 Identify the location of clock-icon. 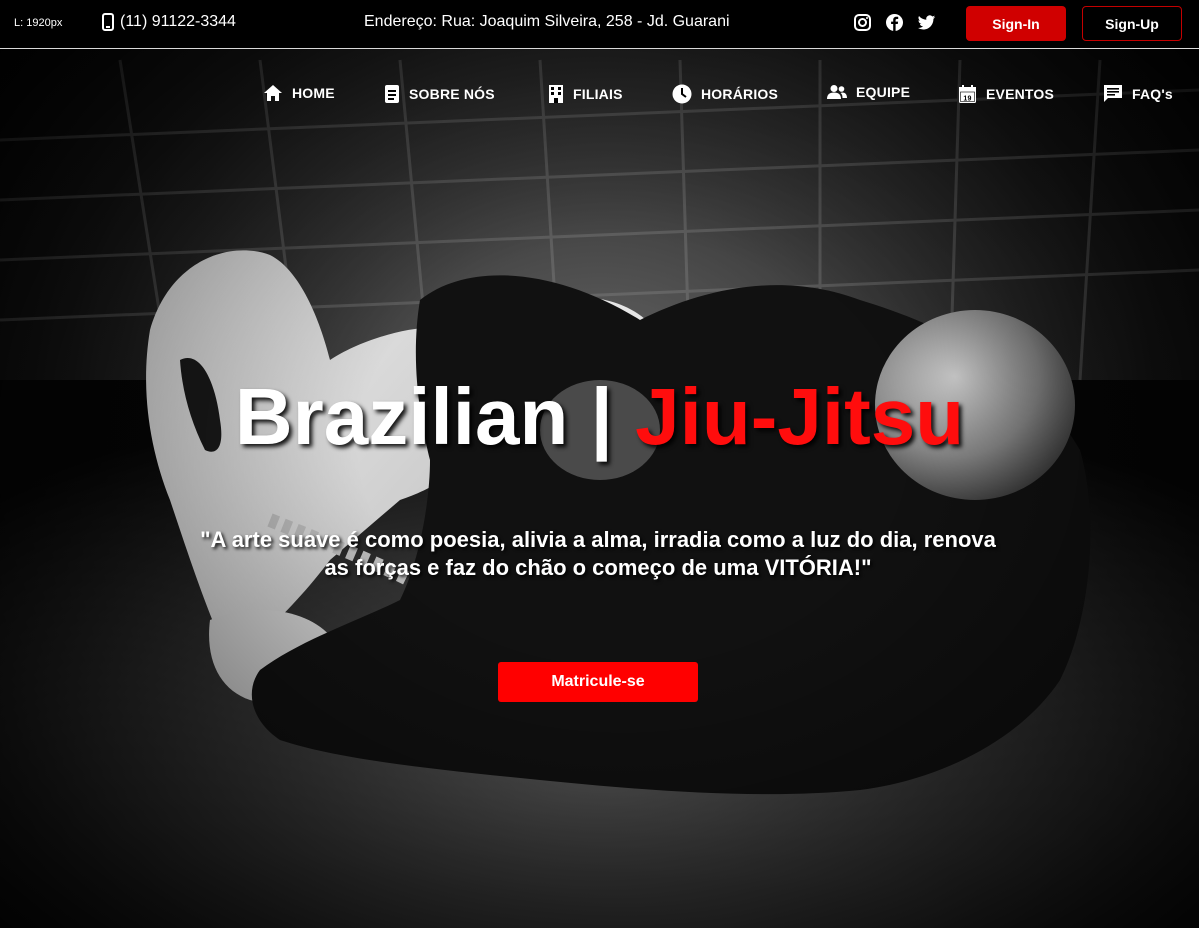
(682, 94).